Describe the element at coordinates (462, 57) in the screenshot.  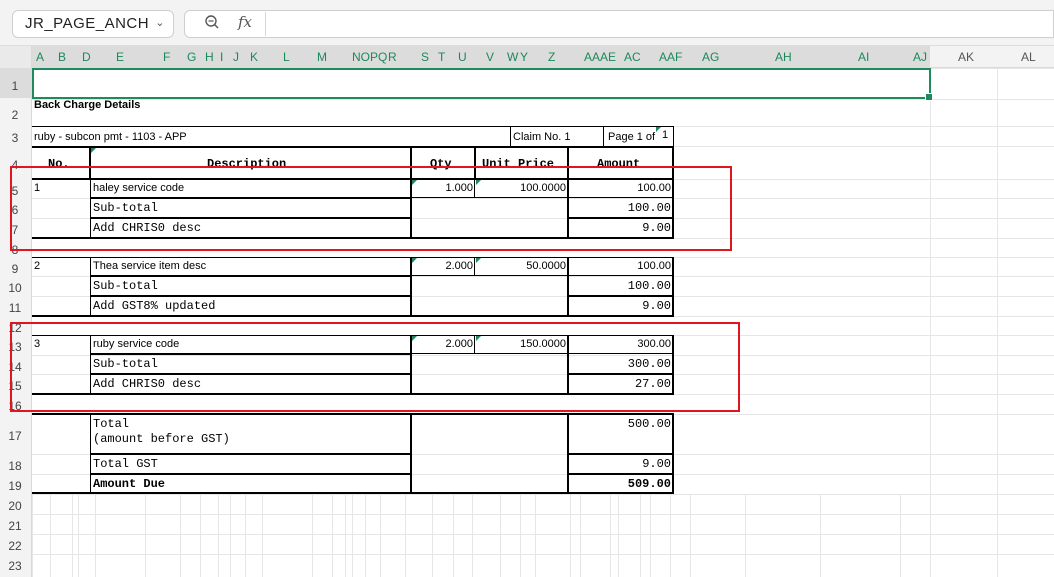
I see `column-header-u: U` at that location.